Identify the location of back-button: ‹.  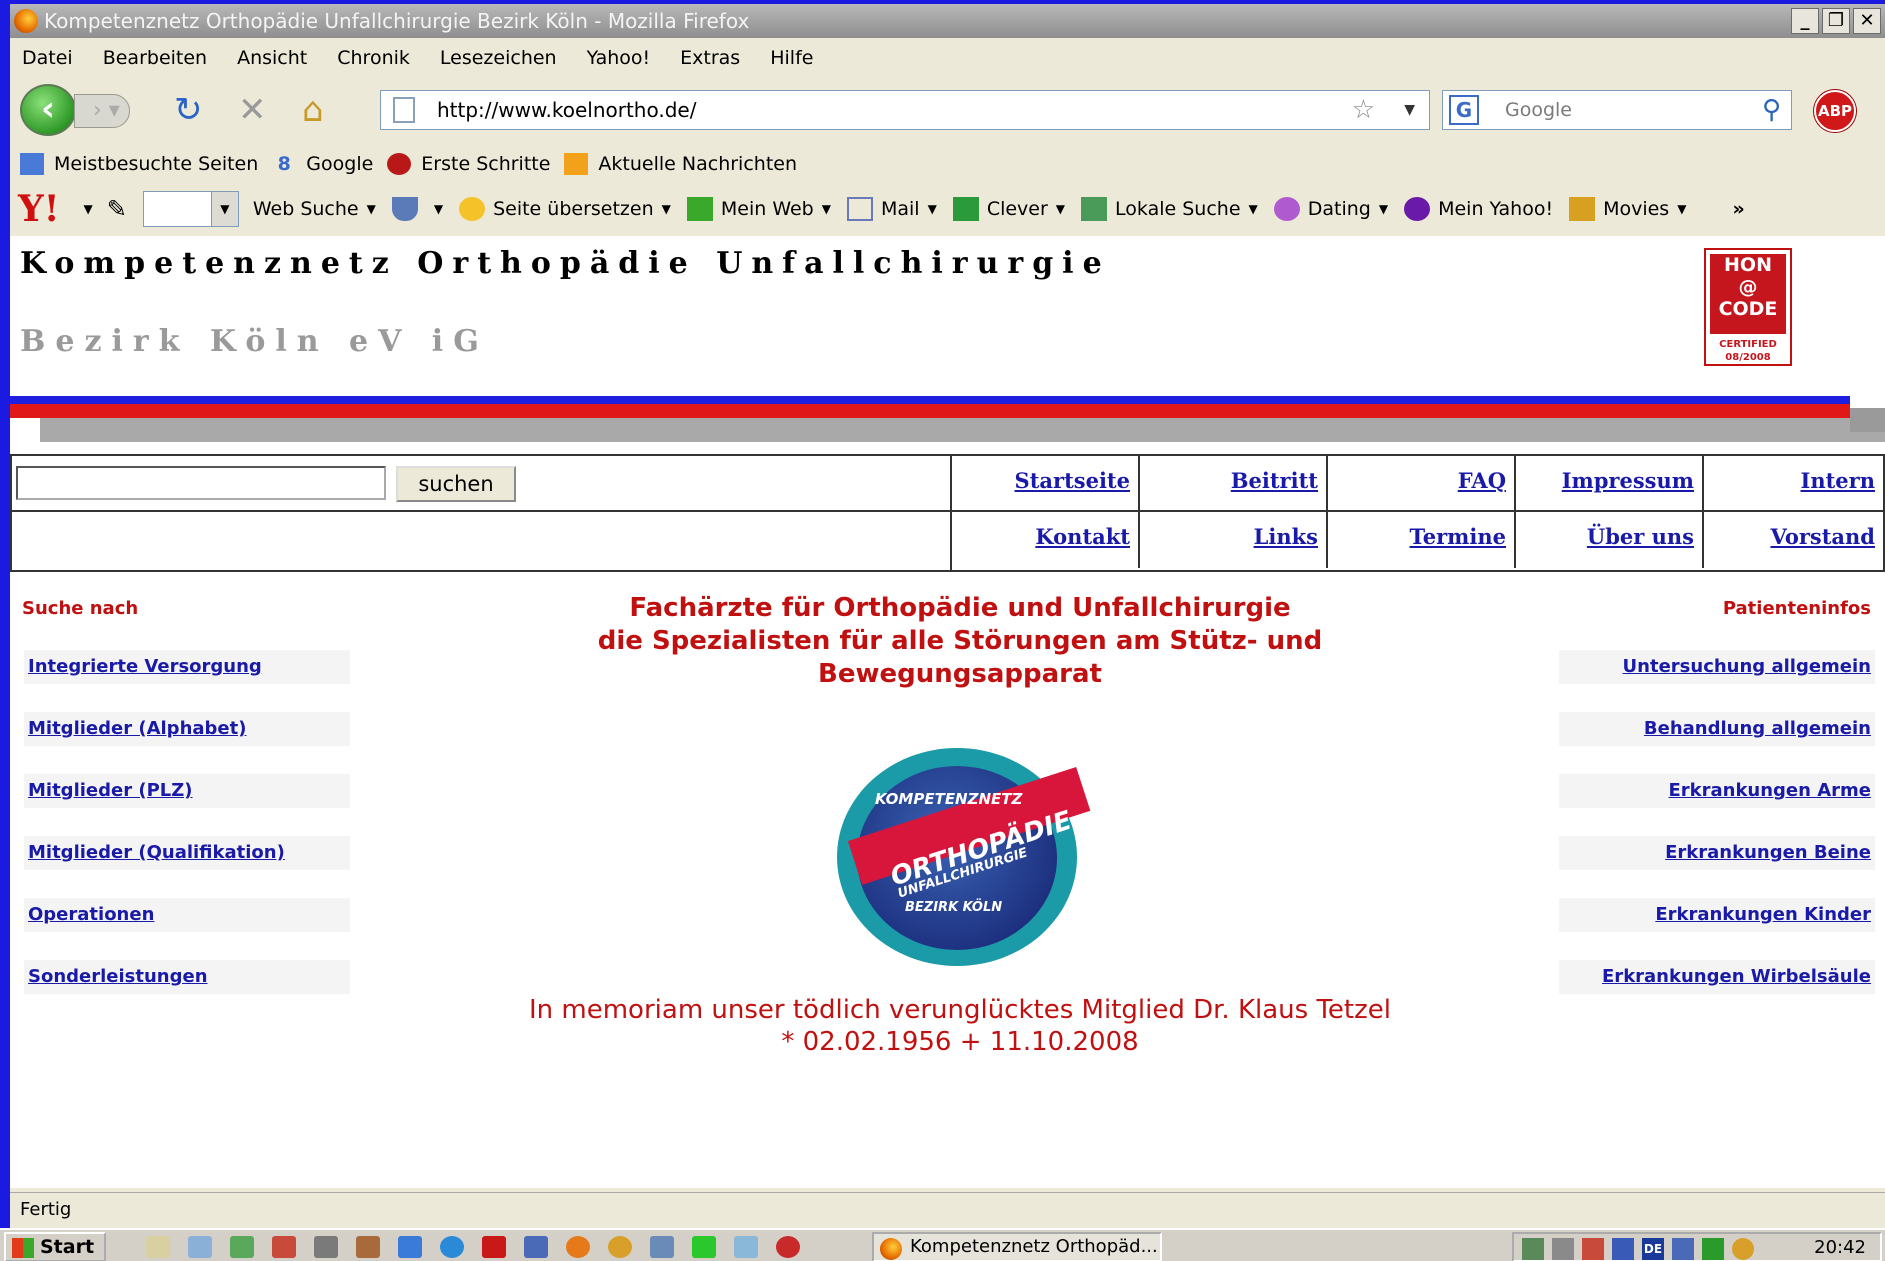
(48, 110).